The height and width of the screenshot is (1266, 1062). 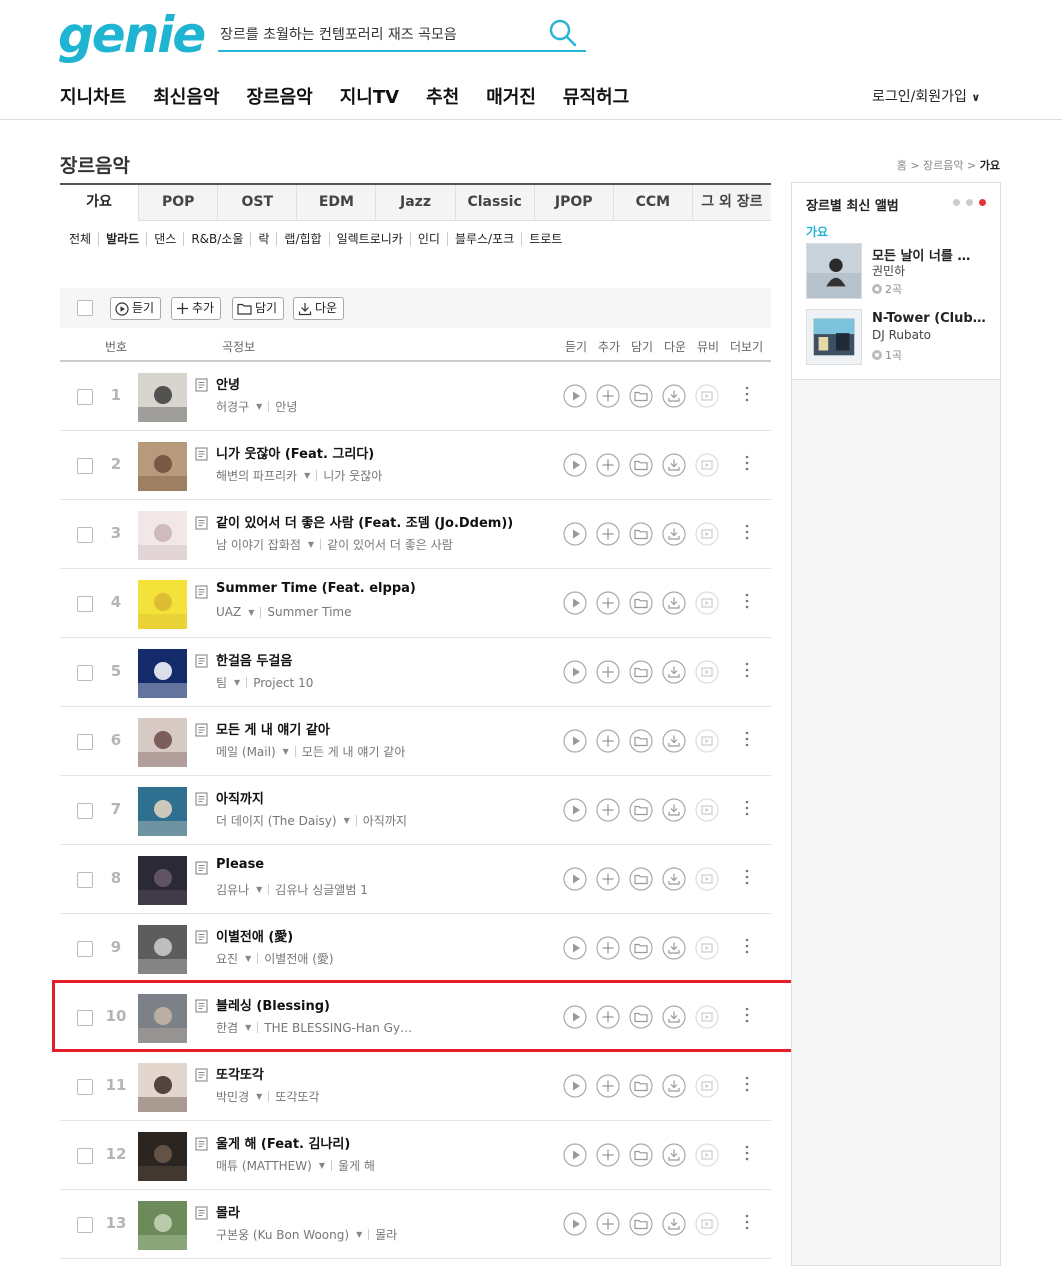 I want to click on tab-ost: OST, so click(x=257, y=203).